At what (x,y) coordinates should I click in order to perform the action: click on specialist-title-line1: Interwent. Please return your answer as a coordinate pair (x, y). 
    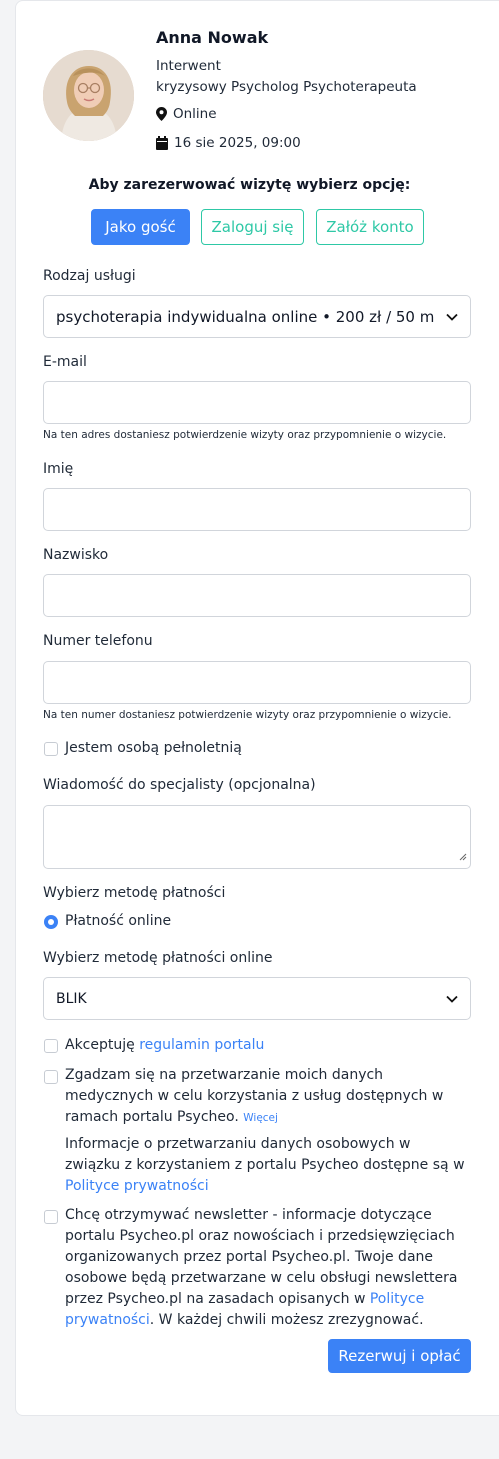
    Looking at the image, I should click on (188, 66).